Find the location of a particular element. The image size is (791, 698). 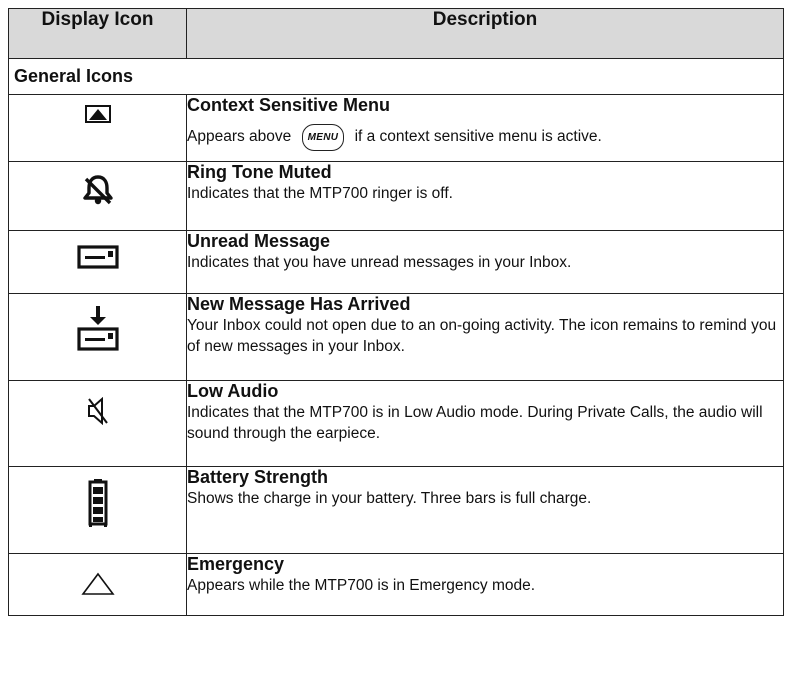

section-row: General Icons is located at coordinates (396, 76).